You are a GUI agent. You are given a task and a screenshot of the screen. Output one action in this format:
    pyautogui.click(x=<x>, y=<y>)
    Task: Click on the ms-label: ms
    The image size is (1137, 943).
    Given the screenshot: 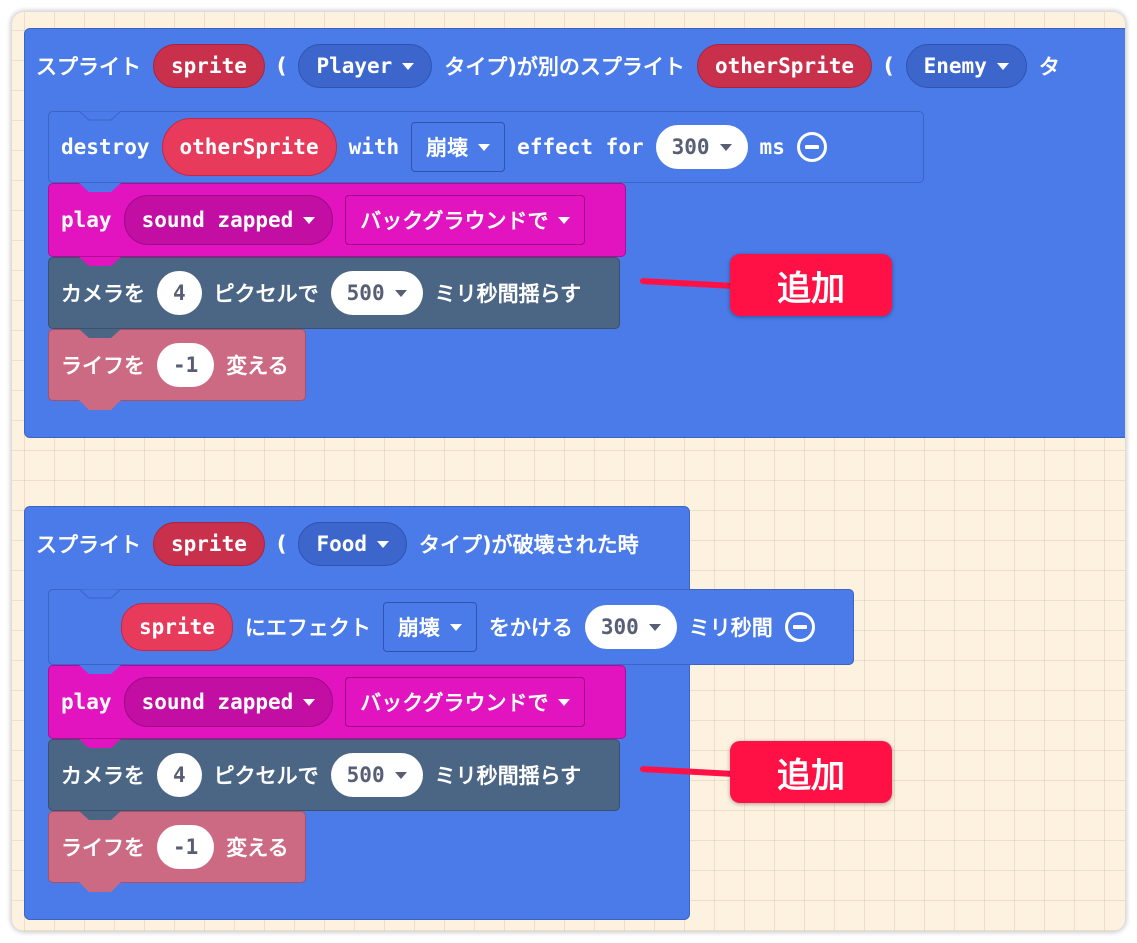 What is the action you would take?
    pyautogui.click(x=772, y=147)
    